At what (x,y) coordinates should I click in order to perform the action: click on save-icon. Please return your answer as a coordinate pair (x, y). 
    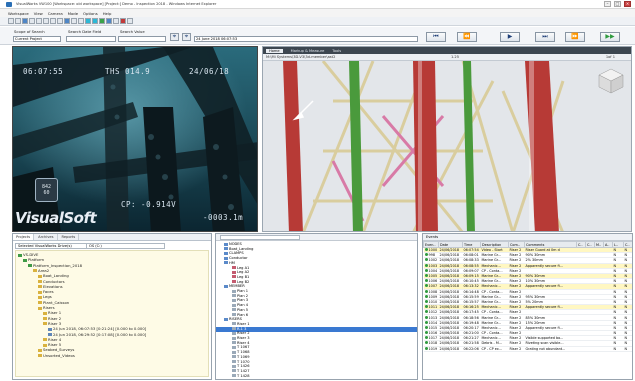
    Looking at the image, I should click on (25, 21).